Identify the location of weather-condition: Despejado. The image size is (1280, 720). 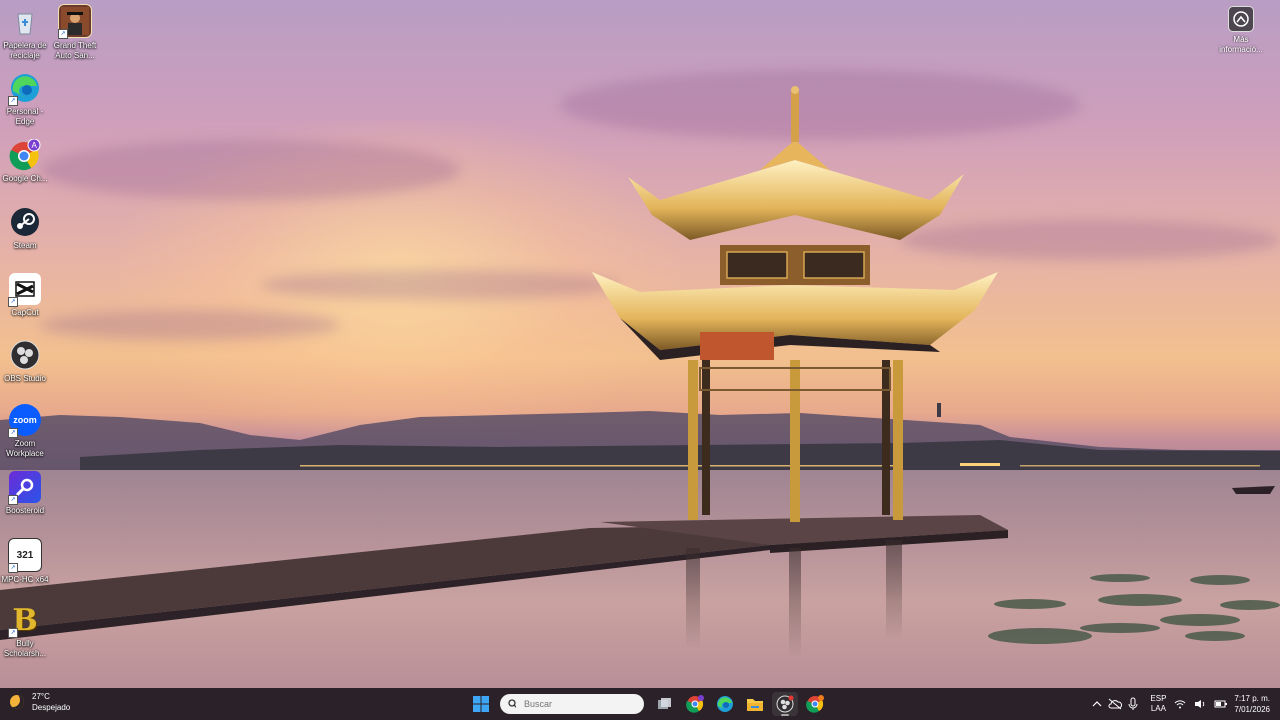
(51, 707).